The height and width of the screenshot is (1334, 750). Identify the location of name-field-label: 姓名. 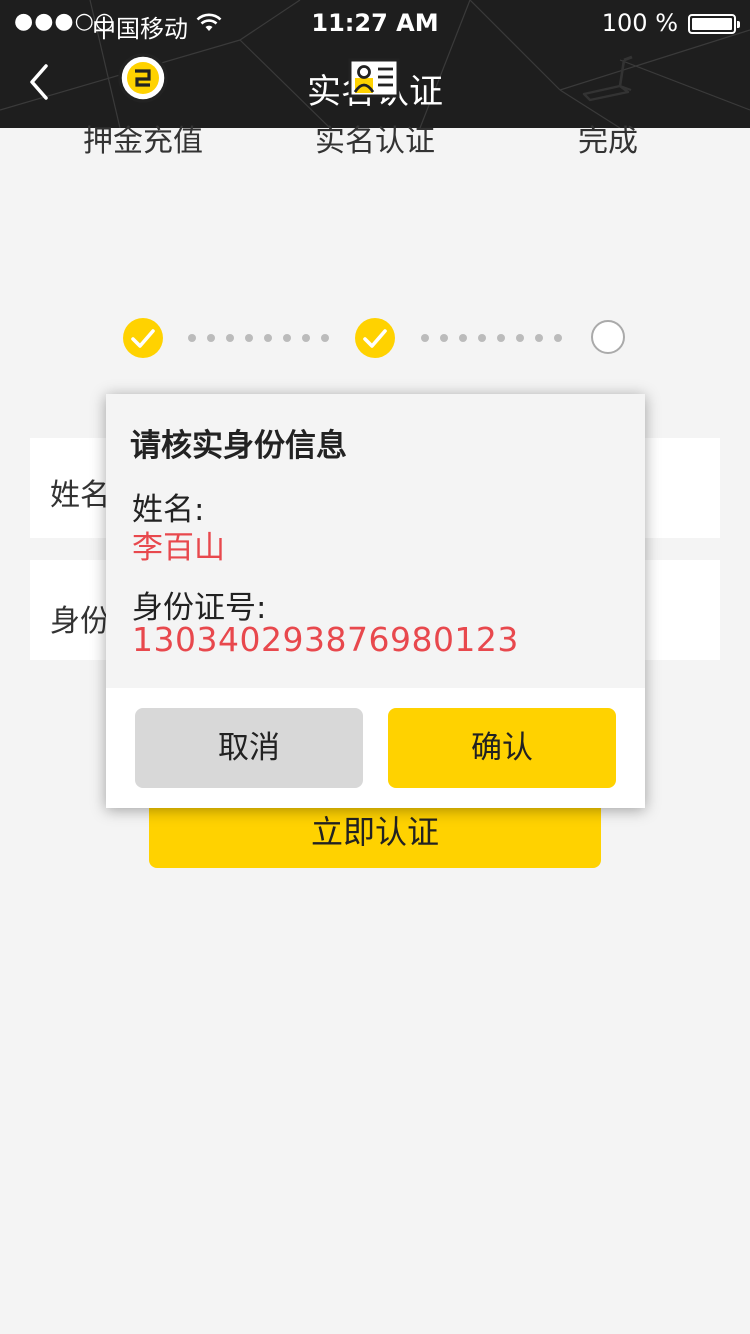
(80, 495).